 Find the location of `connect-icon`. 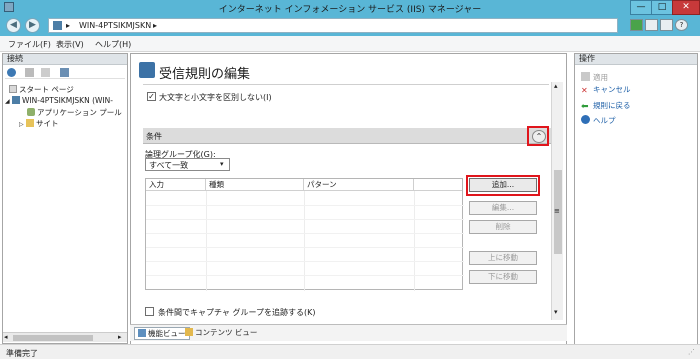

connect-icon is located at coordinates (636, 25).